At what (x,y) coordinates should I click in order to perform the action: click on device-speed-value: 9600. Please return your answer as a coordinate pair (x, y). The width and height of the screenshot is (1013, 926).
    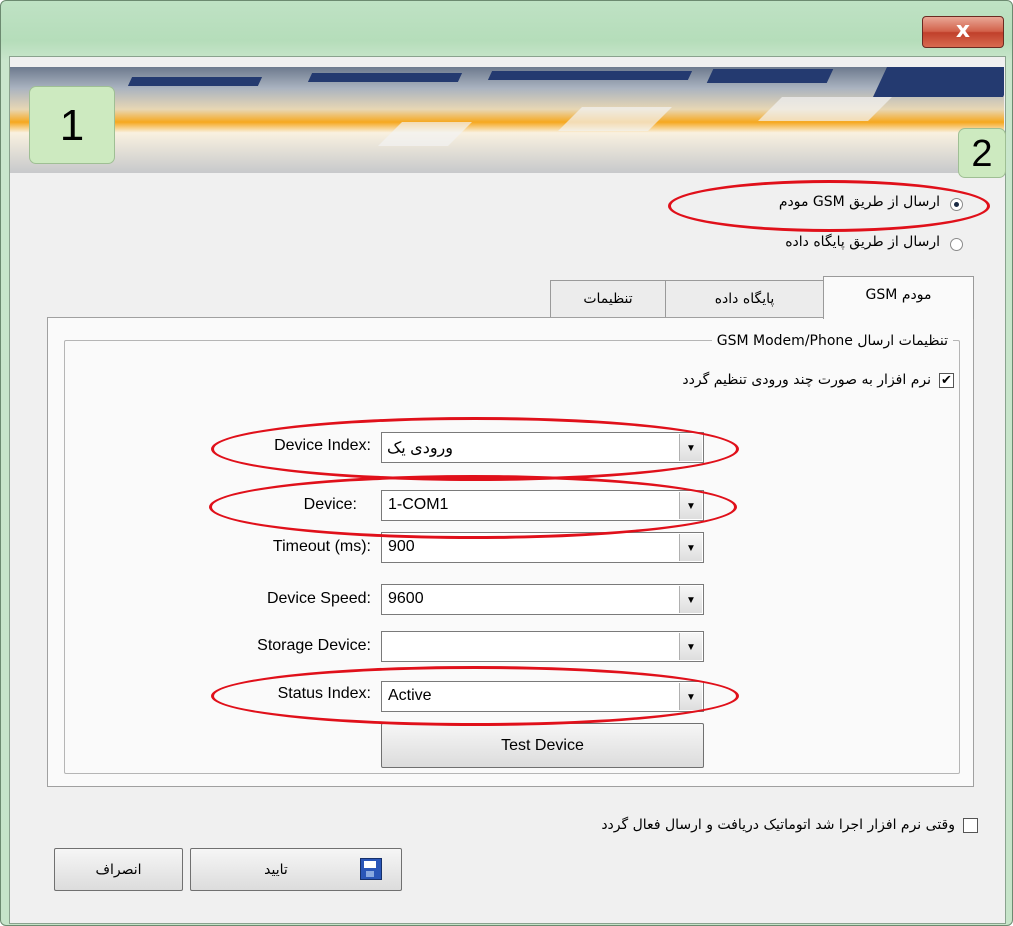
    Looking at the image, I should click on (406, 598).